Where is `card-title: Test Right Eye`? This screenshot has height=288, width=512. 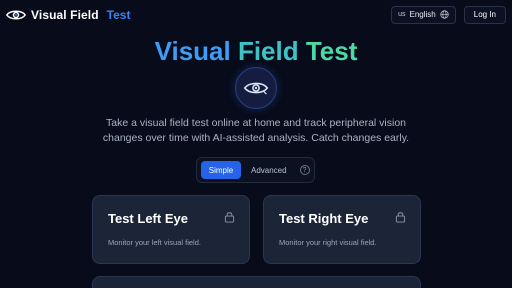 card-title: Test Right Eye is located at coordinates (324, 218).